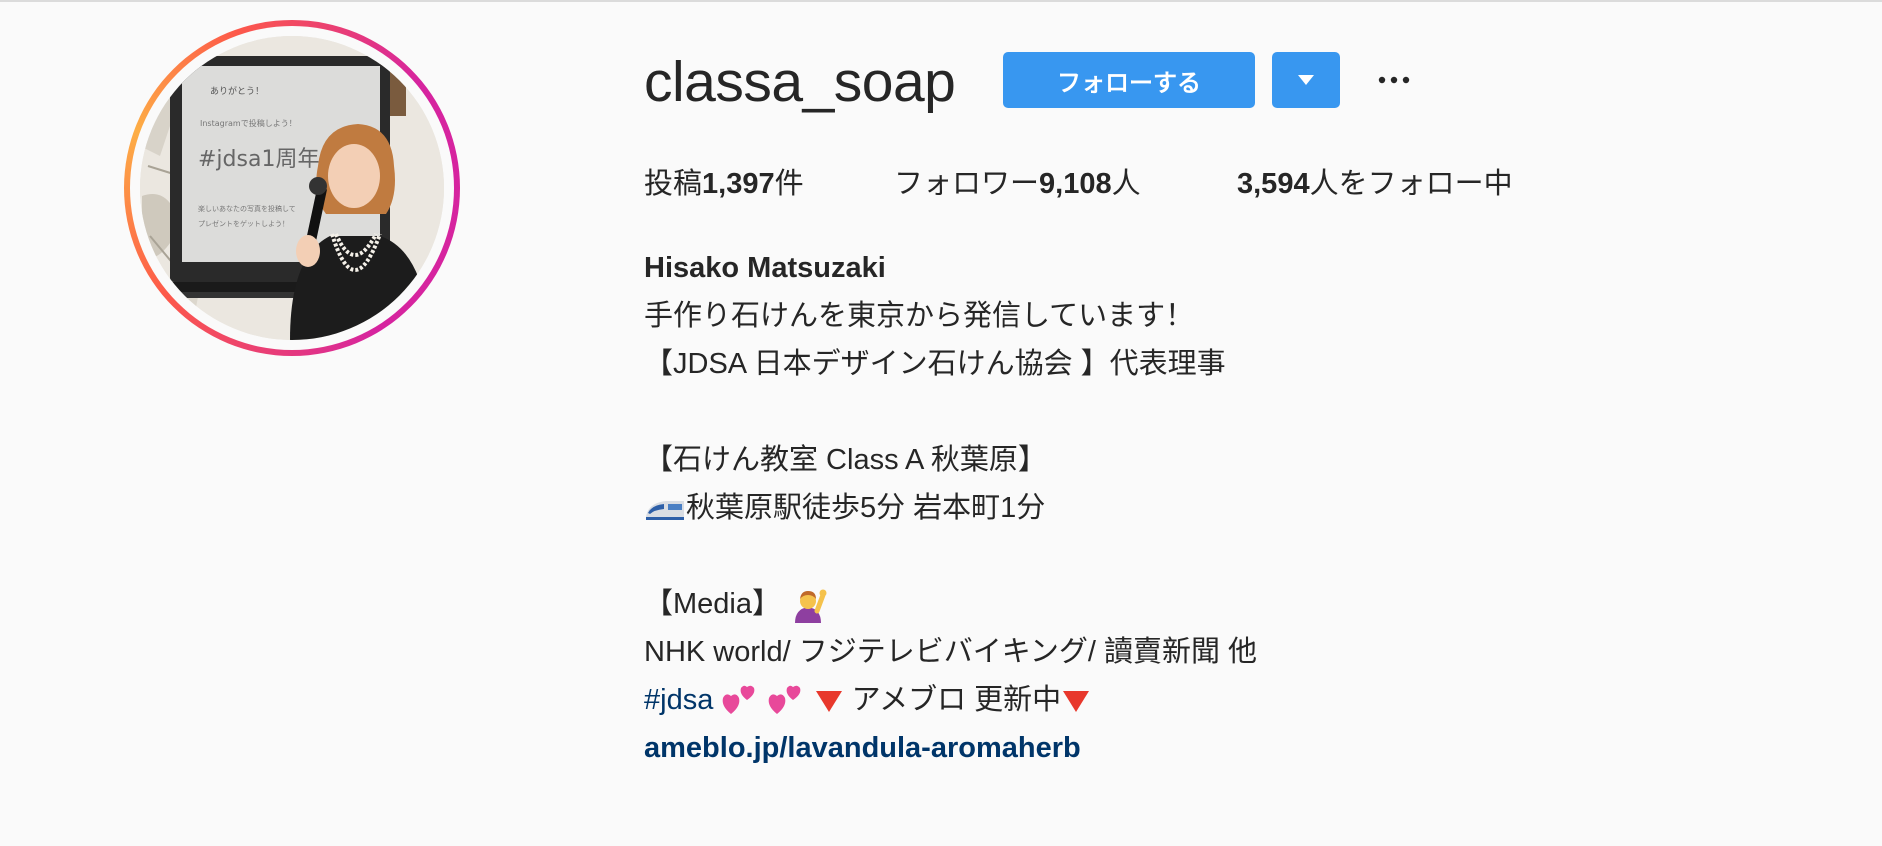 This screenshot has height=846, width=1882. Describe the element at coordinates (800, 82) in the screenshot. I see `profile-username: classa_soap` at that location.